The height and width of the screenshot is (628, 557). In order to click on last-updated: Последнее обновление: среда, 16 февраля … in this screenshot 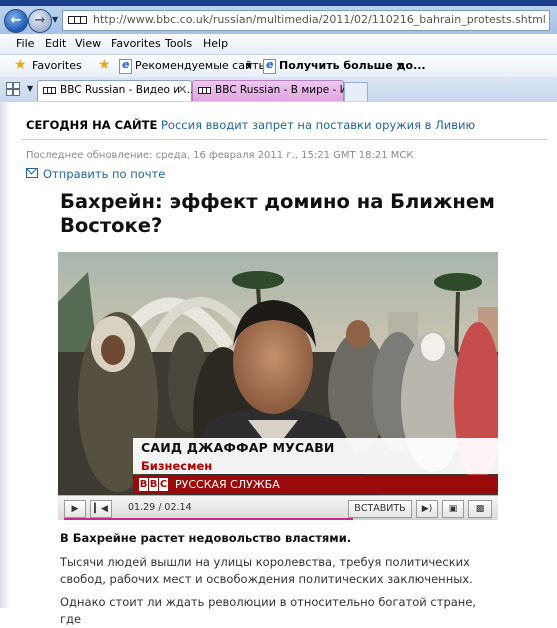, I will do `click(220, 155)`.